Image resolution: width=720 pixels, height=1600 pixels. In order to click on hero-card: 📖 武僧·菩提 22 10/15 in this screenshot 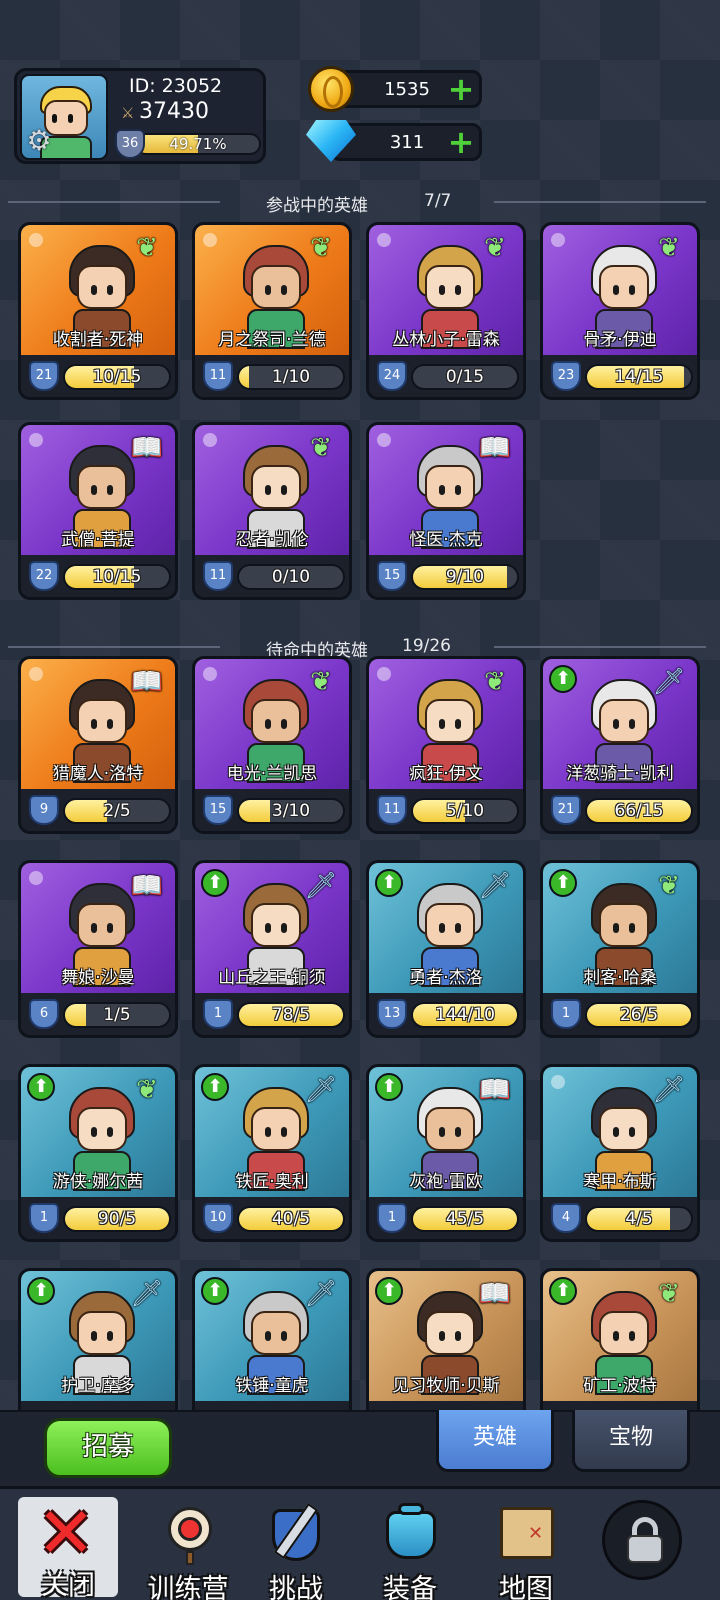, I will do `click(98, 511)`.